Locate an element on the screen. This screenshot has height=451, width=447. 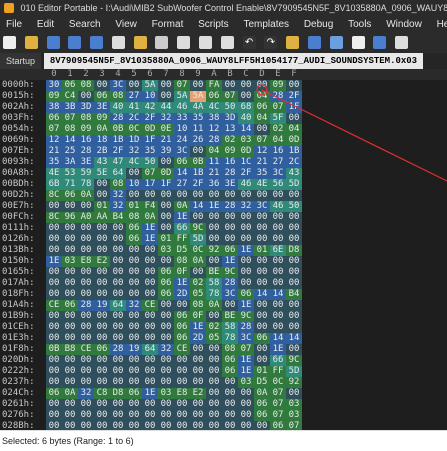
hex-byte: C8 is located at coordinates (102, 393).